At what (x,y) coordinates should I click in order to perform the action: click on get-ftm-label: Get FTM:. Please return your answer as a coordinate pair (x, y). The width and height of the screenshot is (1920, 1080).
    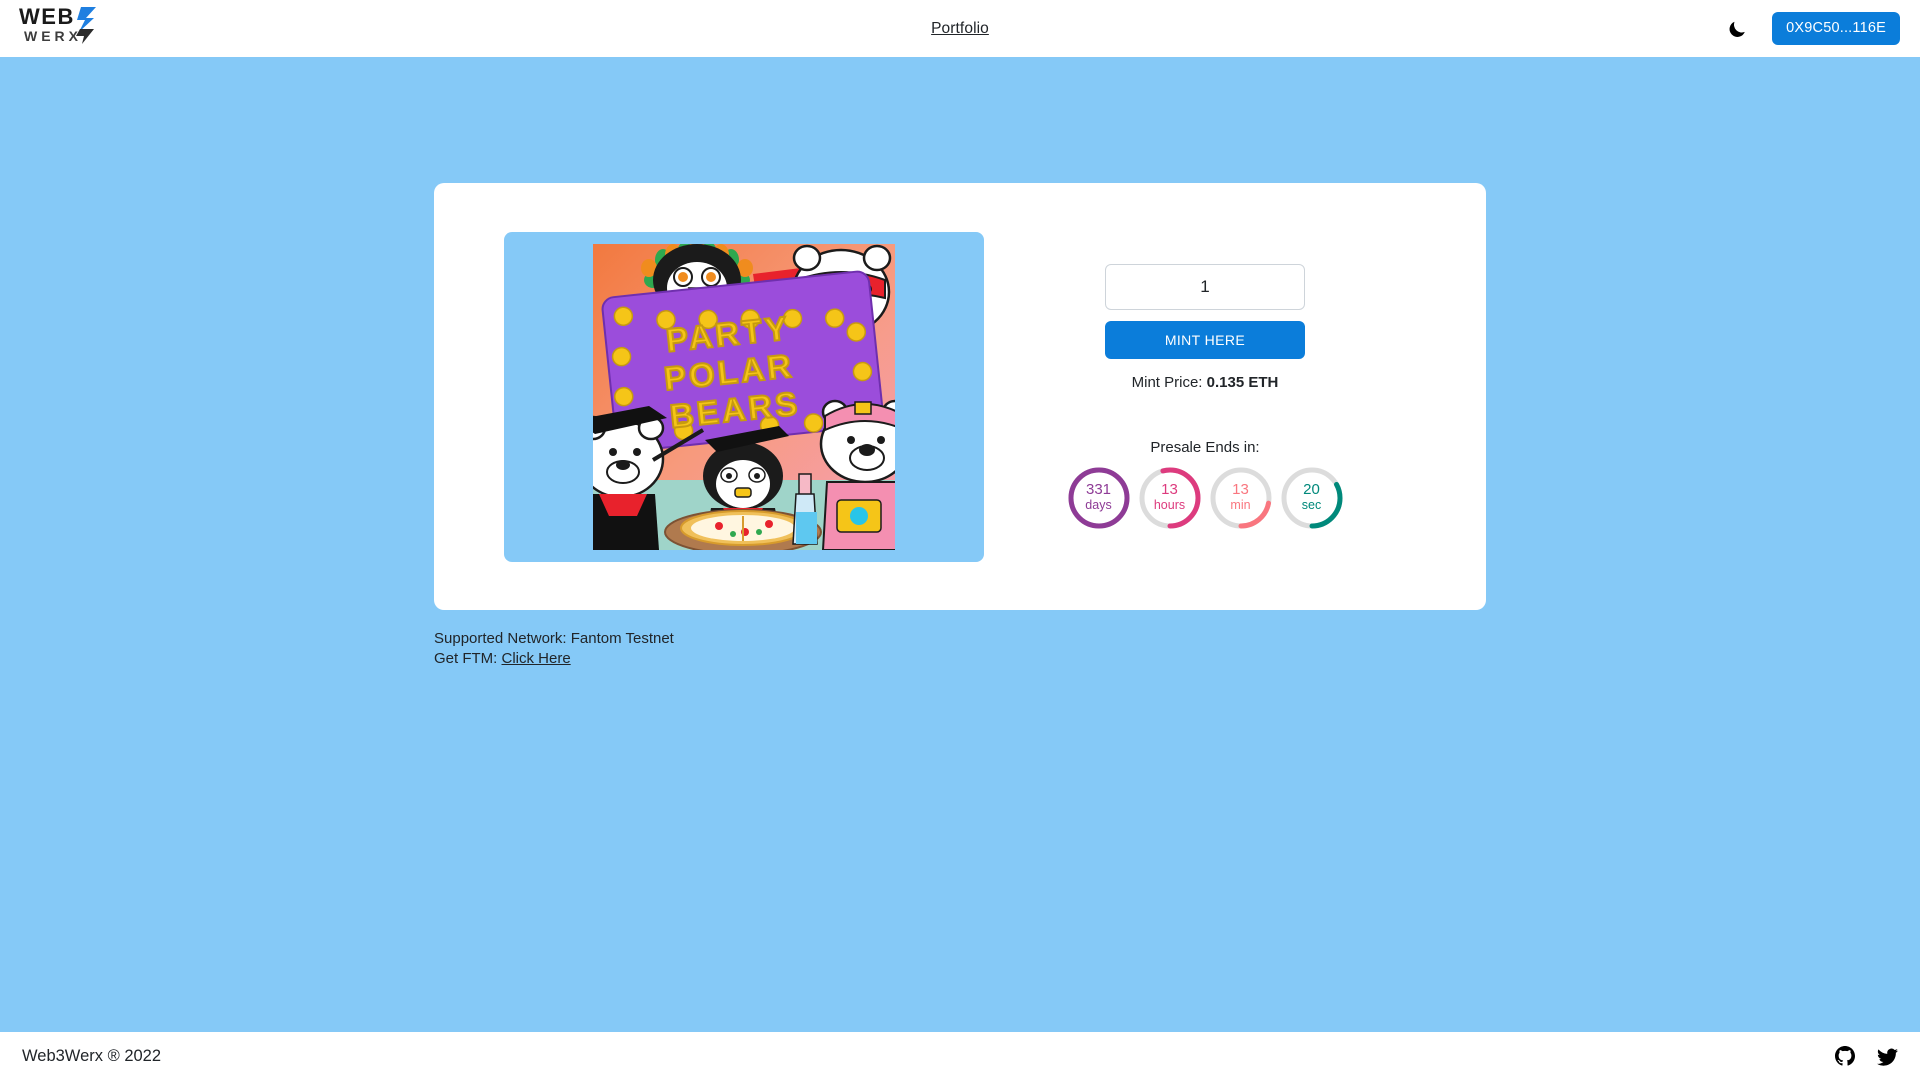
    Looking at the image, I should click on (468, 658).